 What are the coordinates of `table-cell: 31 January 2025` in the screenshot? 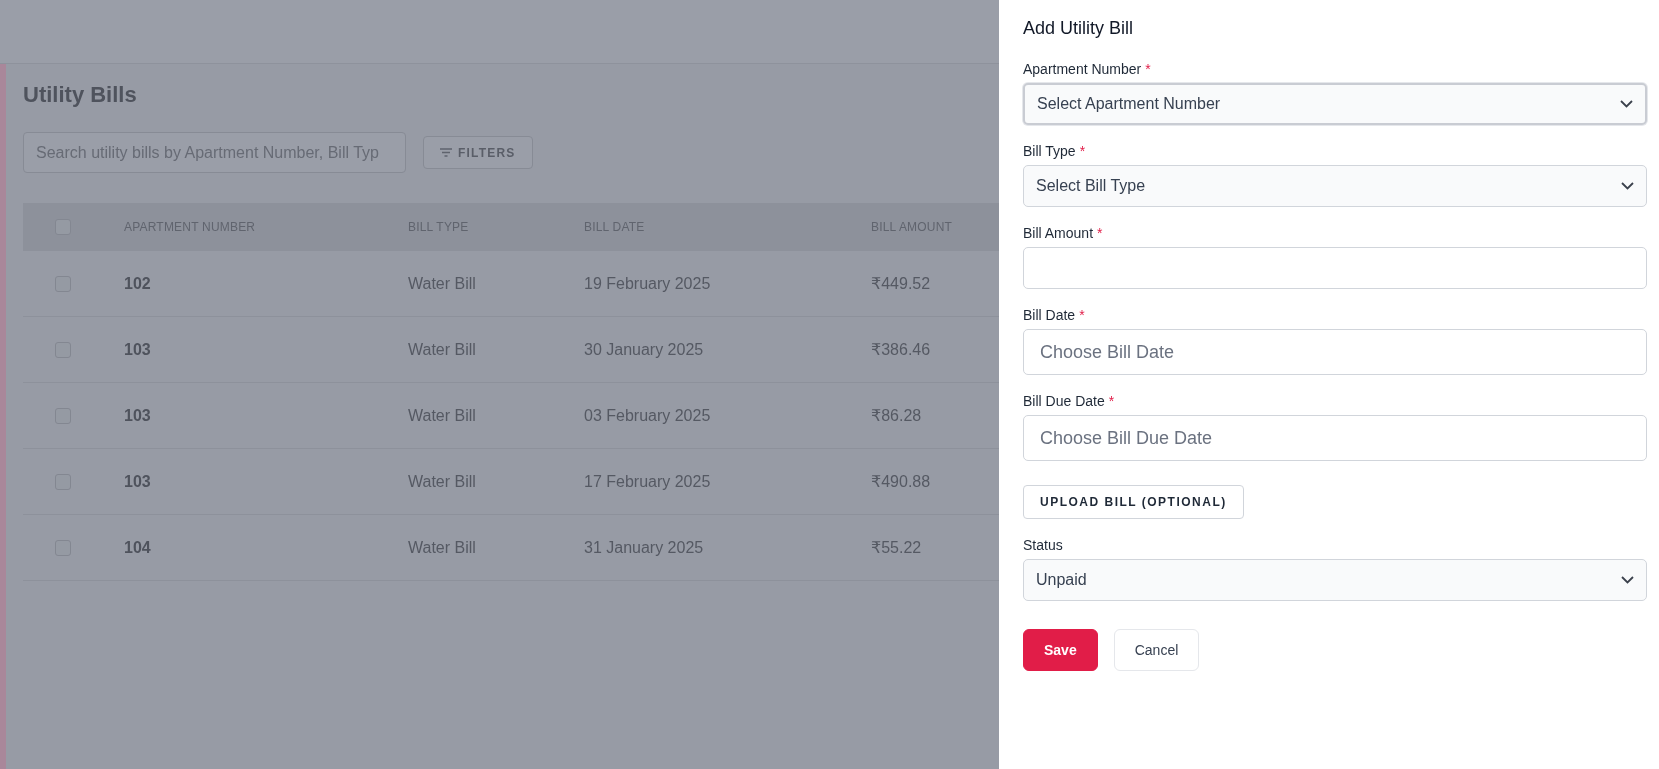 It's located at (644, 547).